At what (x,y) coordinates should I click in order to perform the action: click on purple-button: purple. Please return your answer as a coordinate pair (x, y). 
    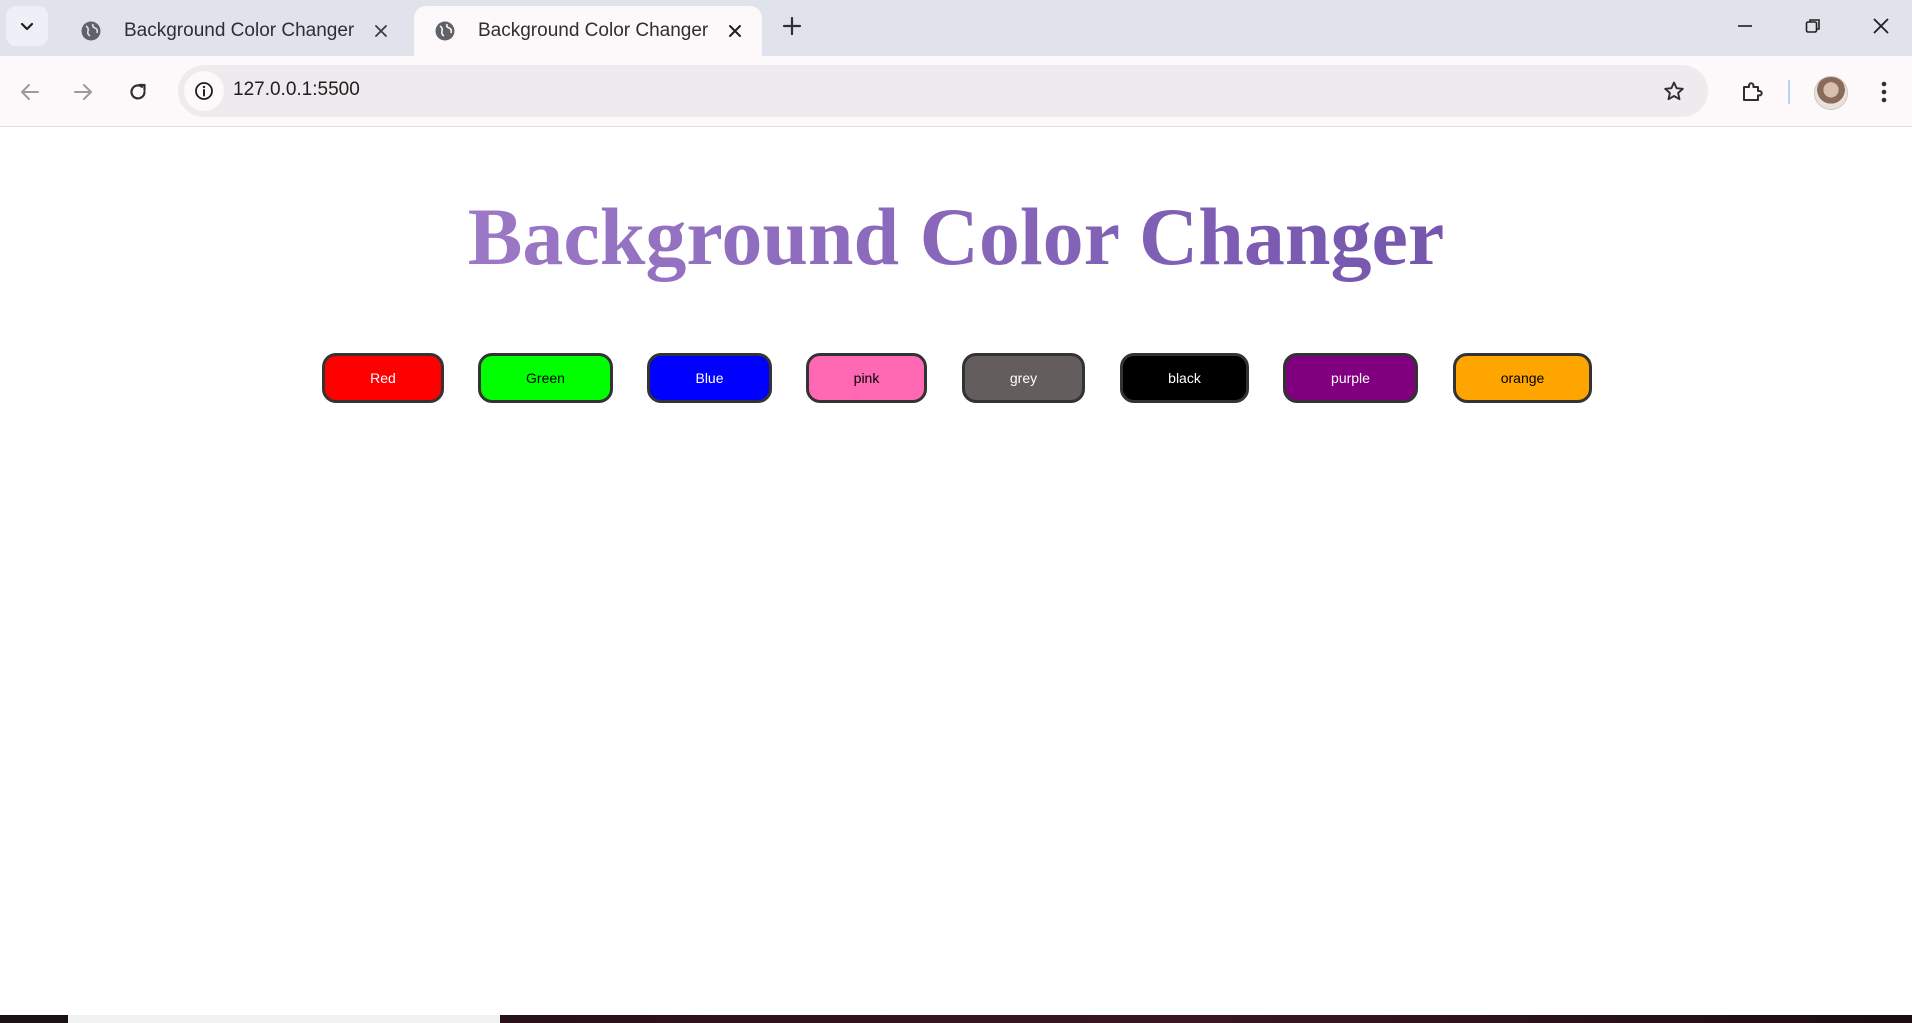
    Looking at the image, I should click on (1350, 378).